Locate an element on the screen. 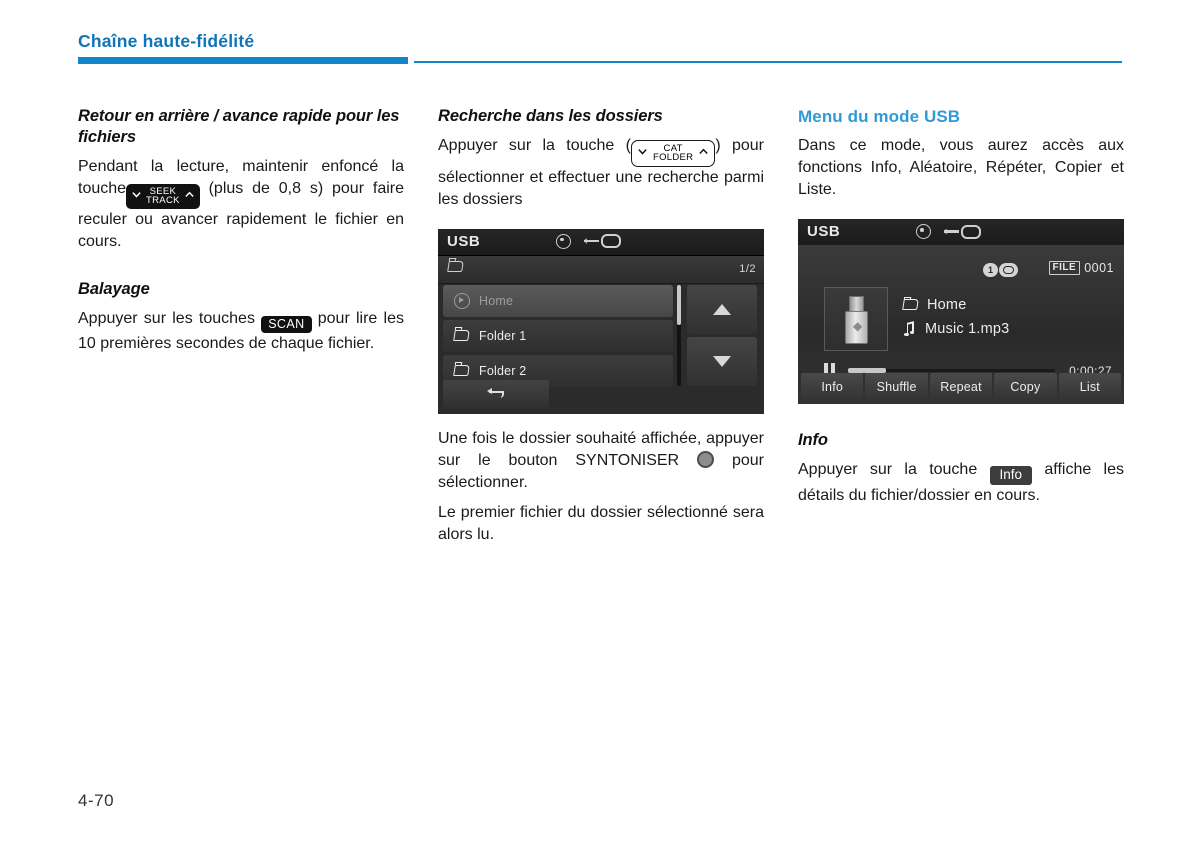  repeat-count-label: 1 is located at coordinates (990, 270).